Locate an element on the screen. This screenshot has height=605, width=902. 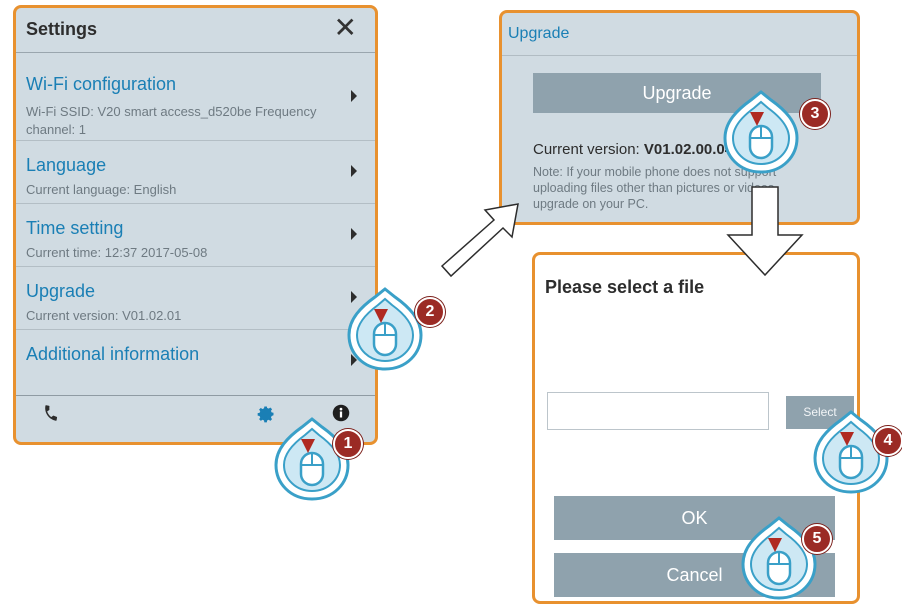
settings-title: Settings is located at coordinates (62, 29).